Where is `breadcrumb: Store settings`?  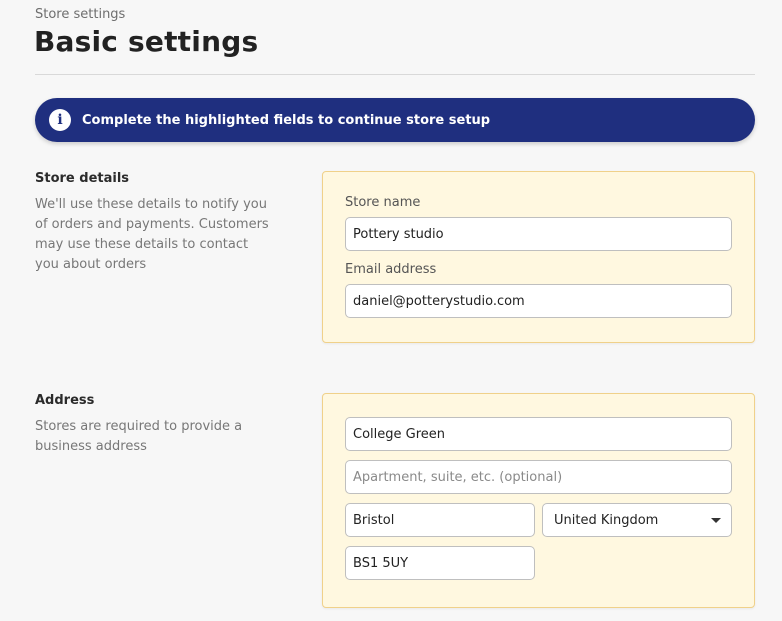 breadcrumb: Store settings is located at coordinates (80, 15).